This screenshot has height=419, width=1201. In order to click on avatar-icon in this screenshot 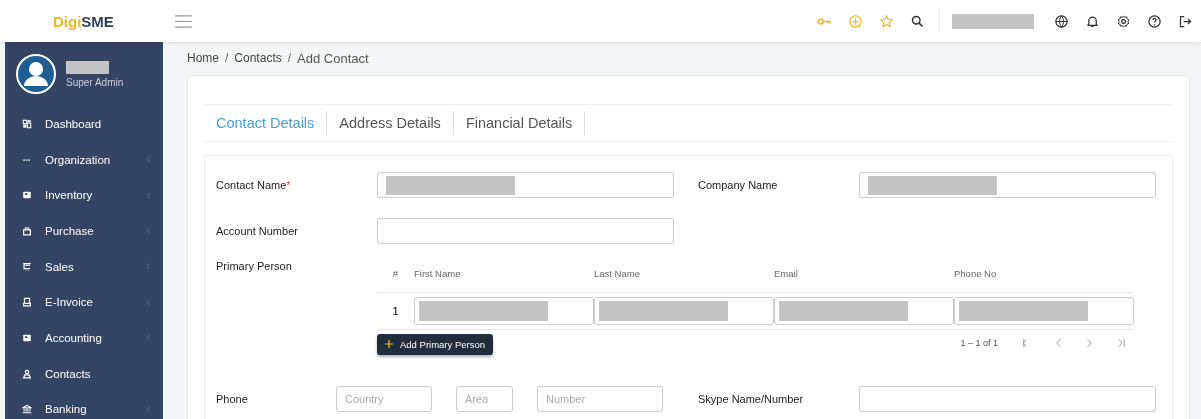, I will do `click(36, 74)`.